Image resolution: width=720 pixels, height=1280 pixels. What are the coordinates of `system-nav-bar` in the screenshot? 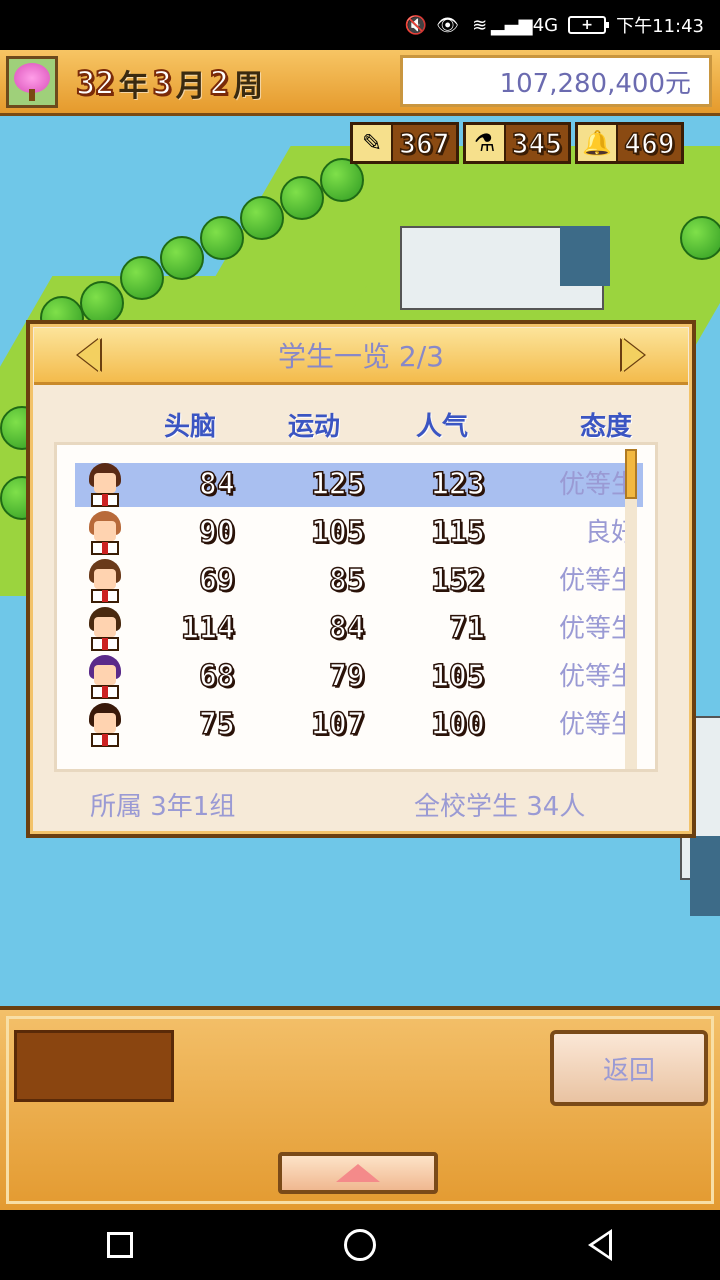 It's located at (360, 1245).